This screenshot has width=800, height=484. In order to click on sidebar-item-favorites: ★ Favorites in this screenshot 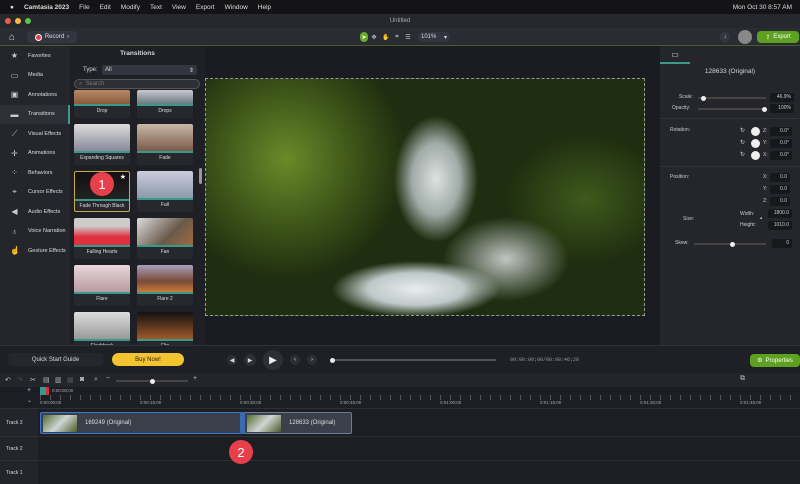, I will do `click(35, 56)`.